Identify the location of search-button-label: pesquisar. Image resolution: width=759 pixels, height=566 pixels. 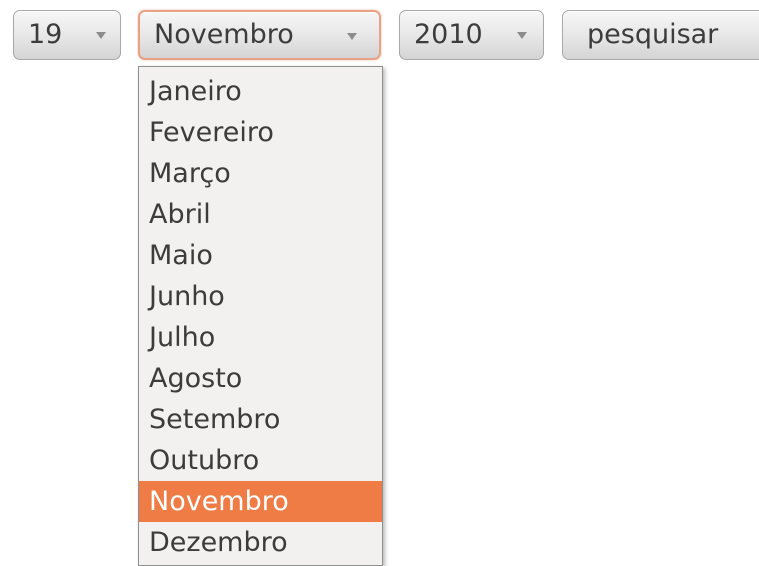
(653, 34).